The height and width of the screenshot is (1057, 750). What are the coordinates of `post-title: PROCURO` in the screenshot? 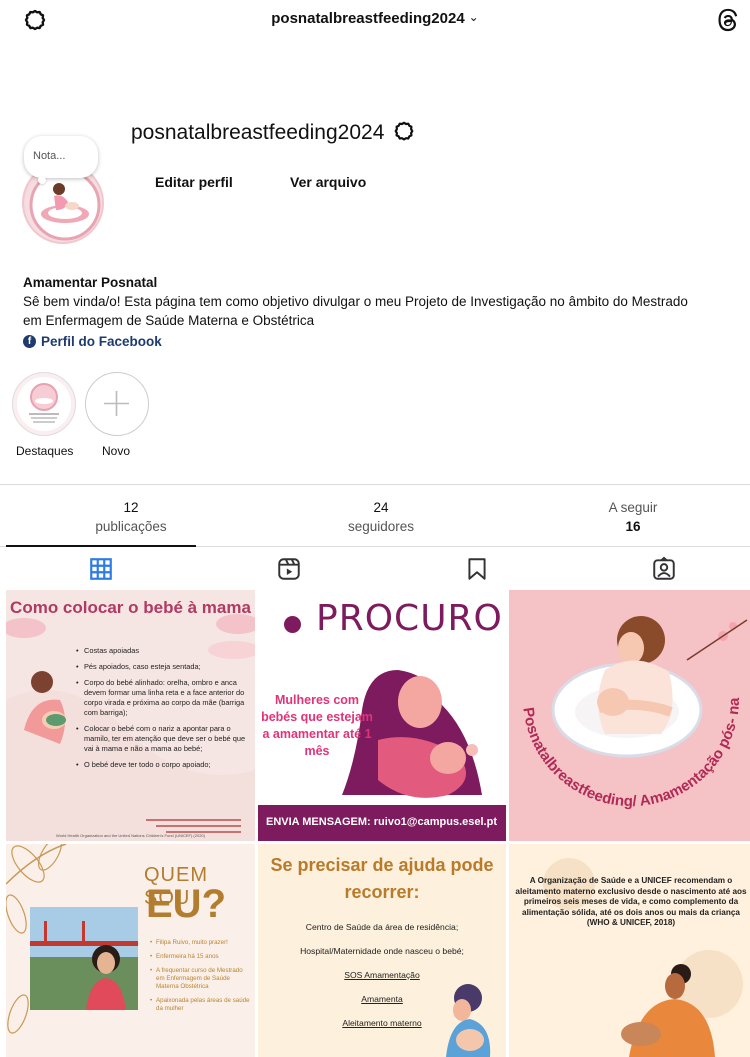 It's located at (409, 618).